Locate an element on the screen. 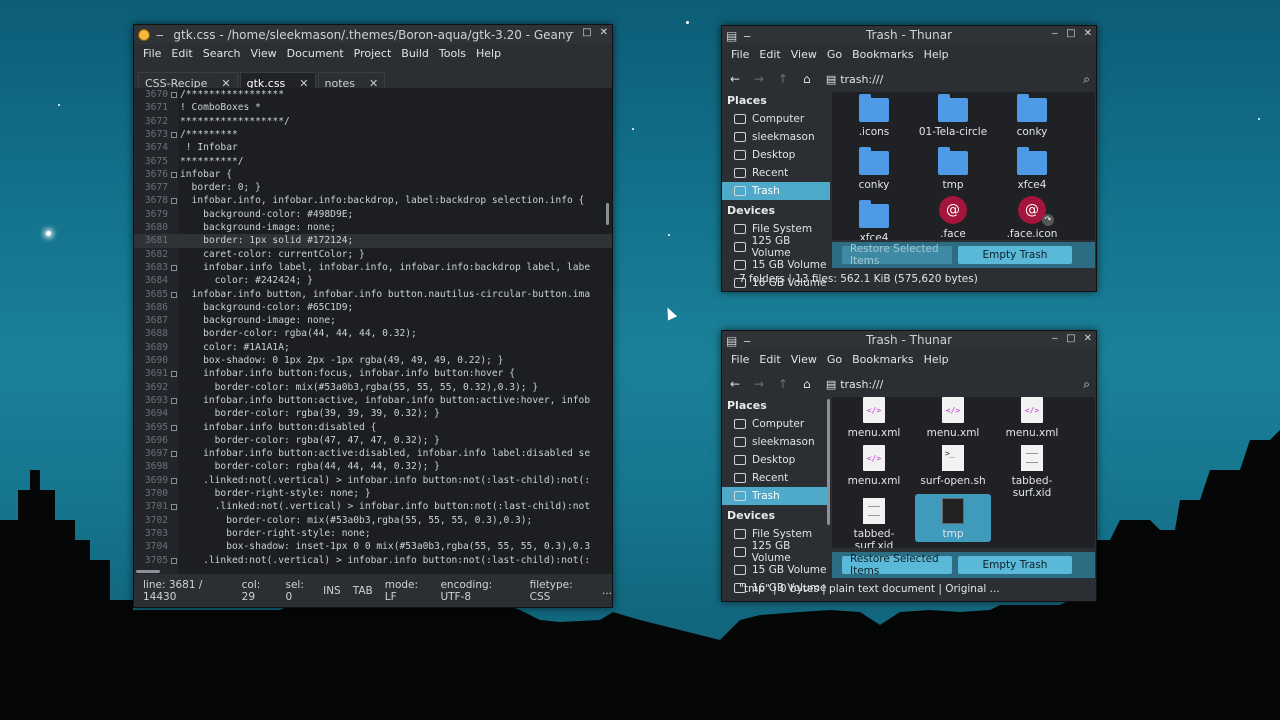  code-line: 3672 ******************/ is located at coordinates (373, 121).